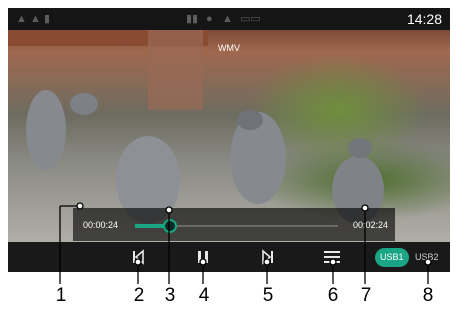 The image size is (457, 309). Describe the element at coordinates (204, 295) in the screenshot. I see `callout-number: 4` at that location.